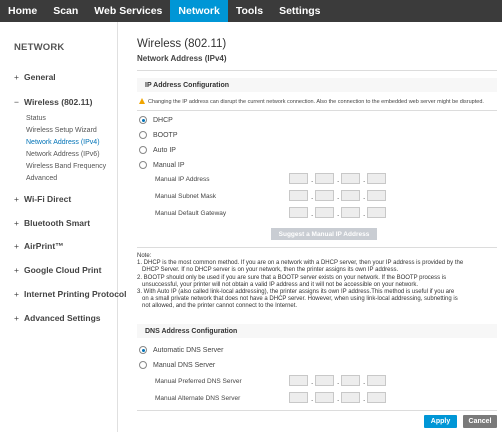  What do you see at coordinates (66, 166) in the screenshot?
I see `sidebar-sub-wireless-band-frequency: Wireless Band Frequency` at bounding box center [66, 166].